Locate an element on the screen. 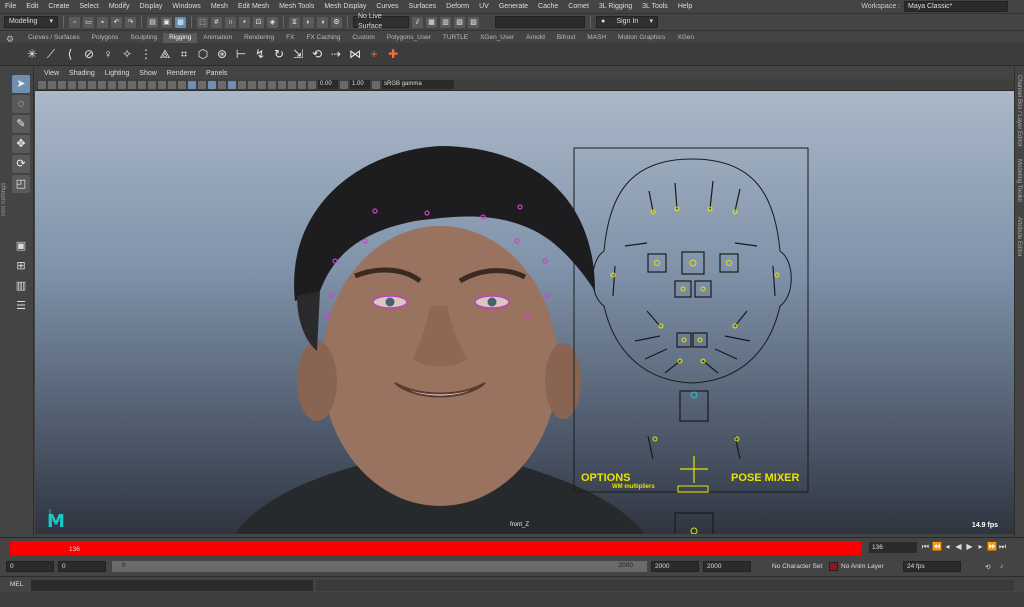 The image size is (1024, 607). play-backward-icon: ◀ is located at coordinates (958, 547).